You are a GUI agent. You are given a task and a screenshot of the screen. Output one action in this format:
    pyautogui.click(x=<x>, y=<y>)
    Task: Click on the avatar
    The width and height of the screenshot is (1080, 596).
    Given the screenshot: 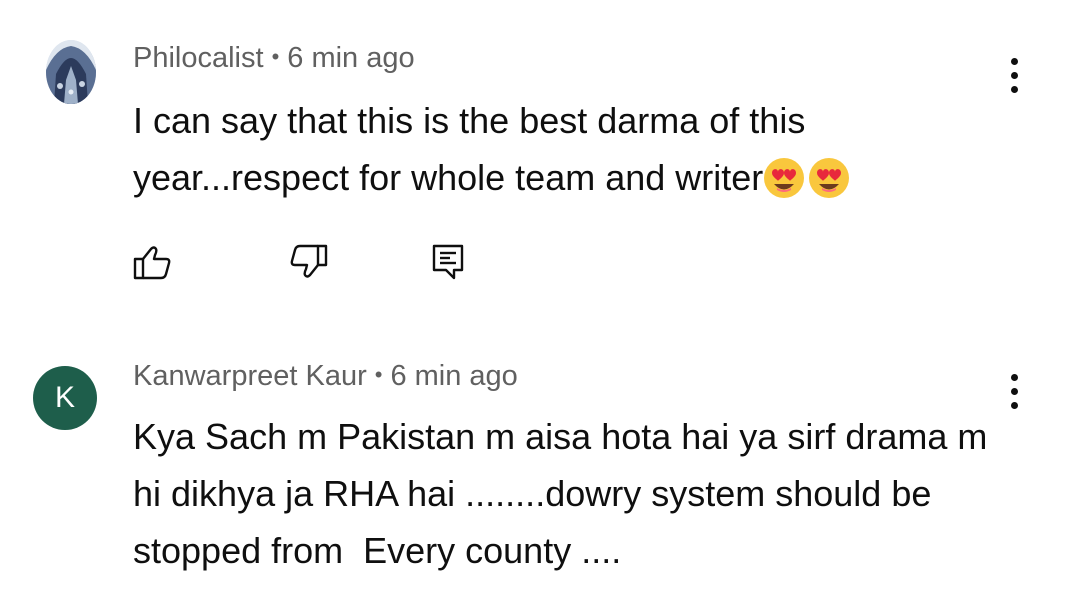 What is the action you would take?
    pyautogui.click(x=71, y=72)
    